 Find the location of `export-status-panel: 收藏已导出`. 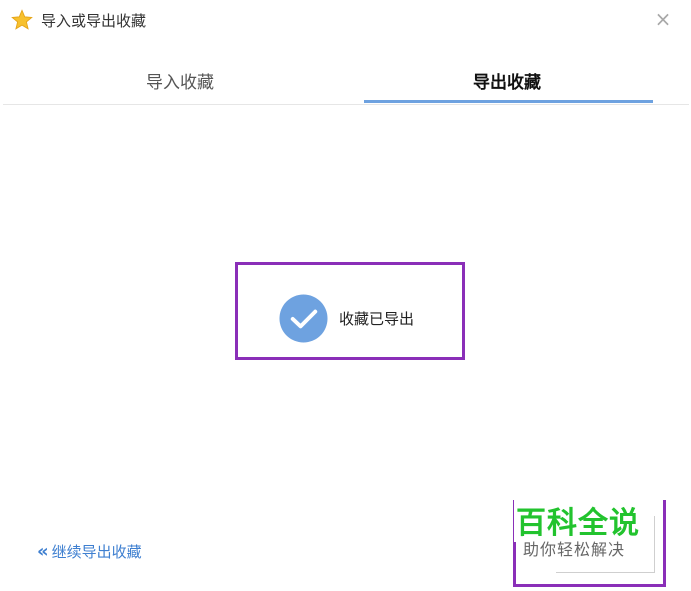

export-status-panel: 收藏已导出 is located at coordinates (350, 311).